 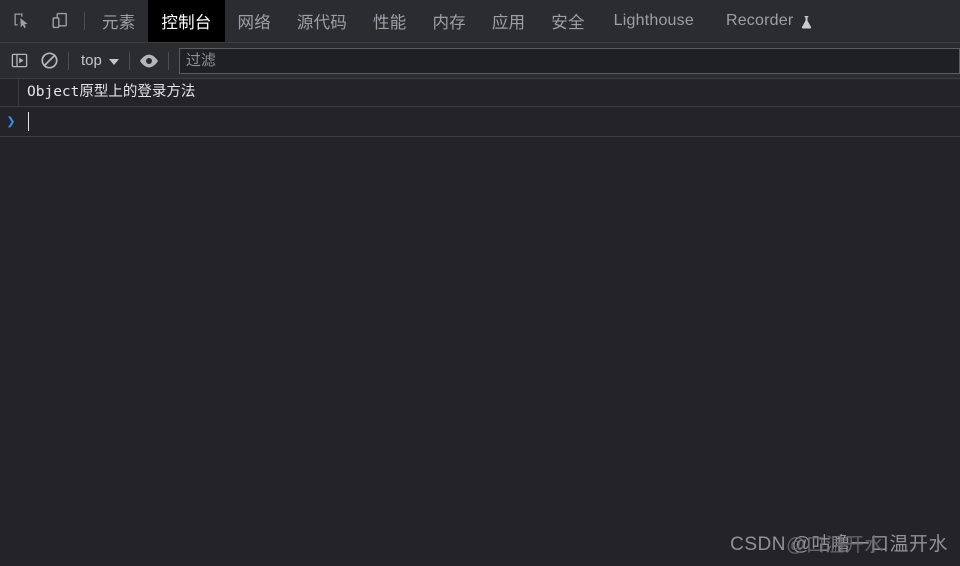 I want to click on tab-application: 应用, so click(x=508, y=21).